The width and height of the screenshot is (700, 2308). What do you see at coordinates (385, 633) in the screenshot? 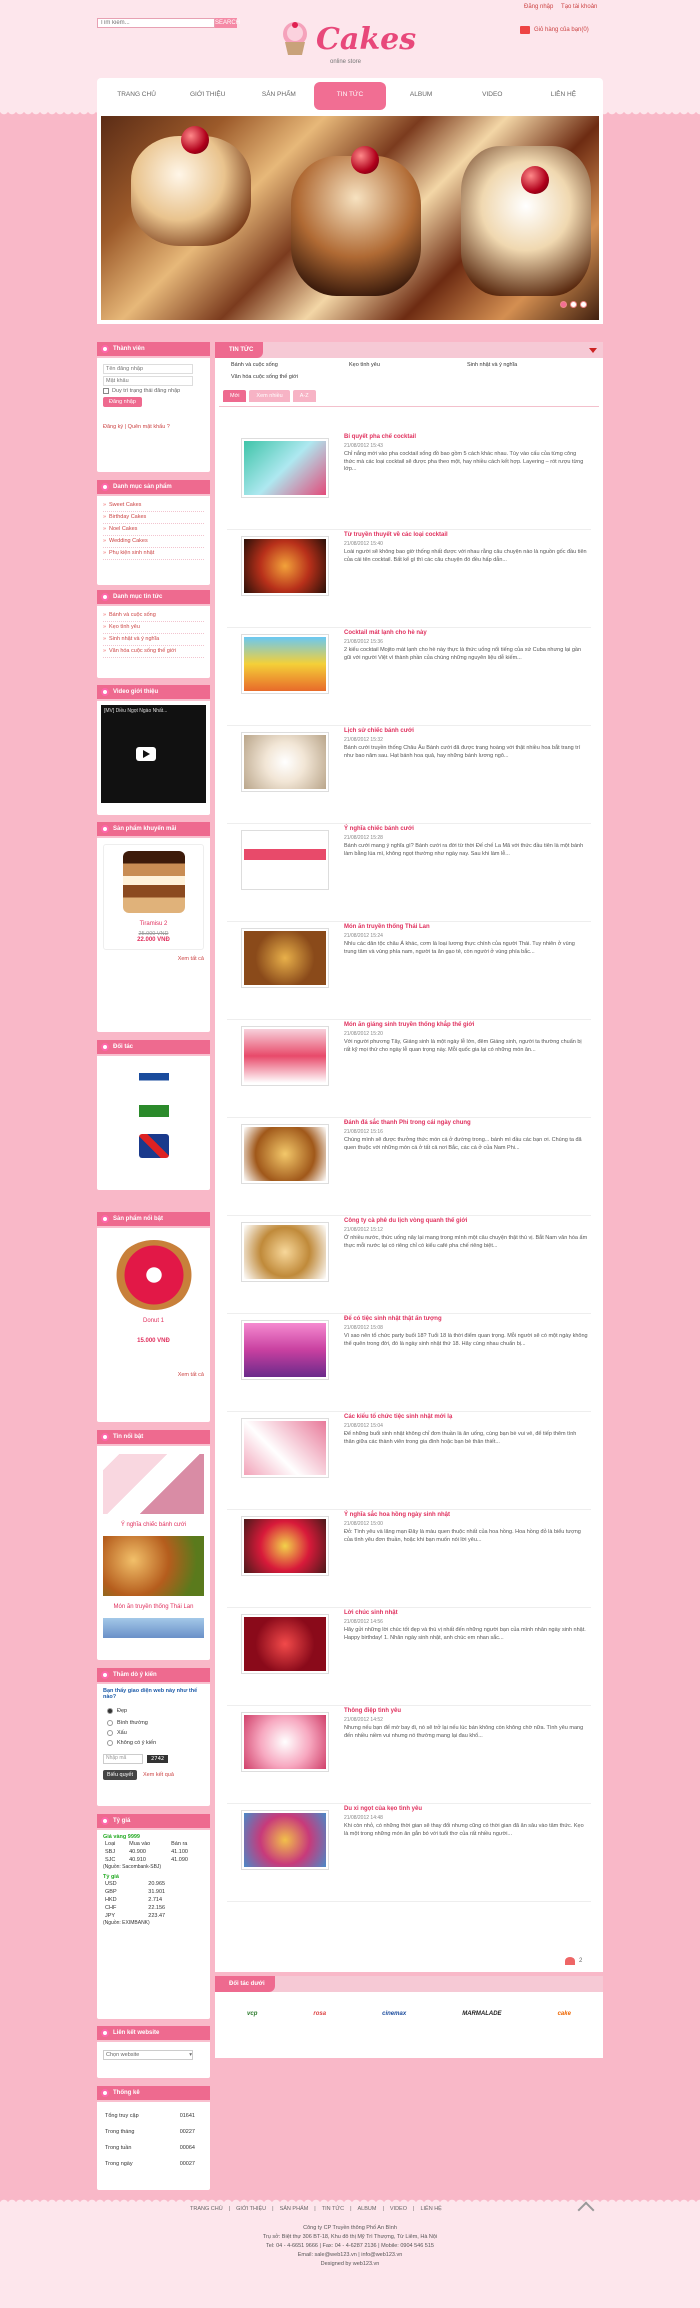
I see `article-title: Cocktail mát lạnh cho hè này` at bounding box center [385, 633].